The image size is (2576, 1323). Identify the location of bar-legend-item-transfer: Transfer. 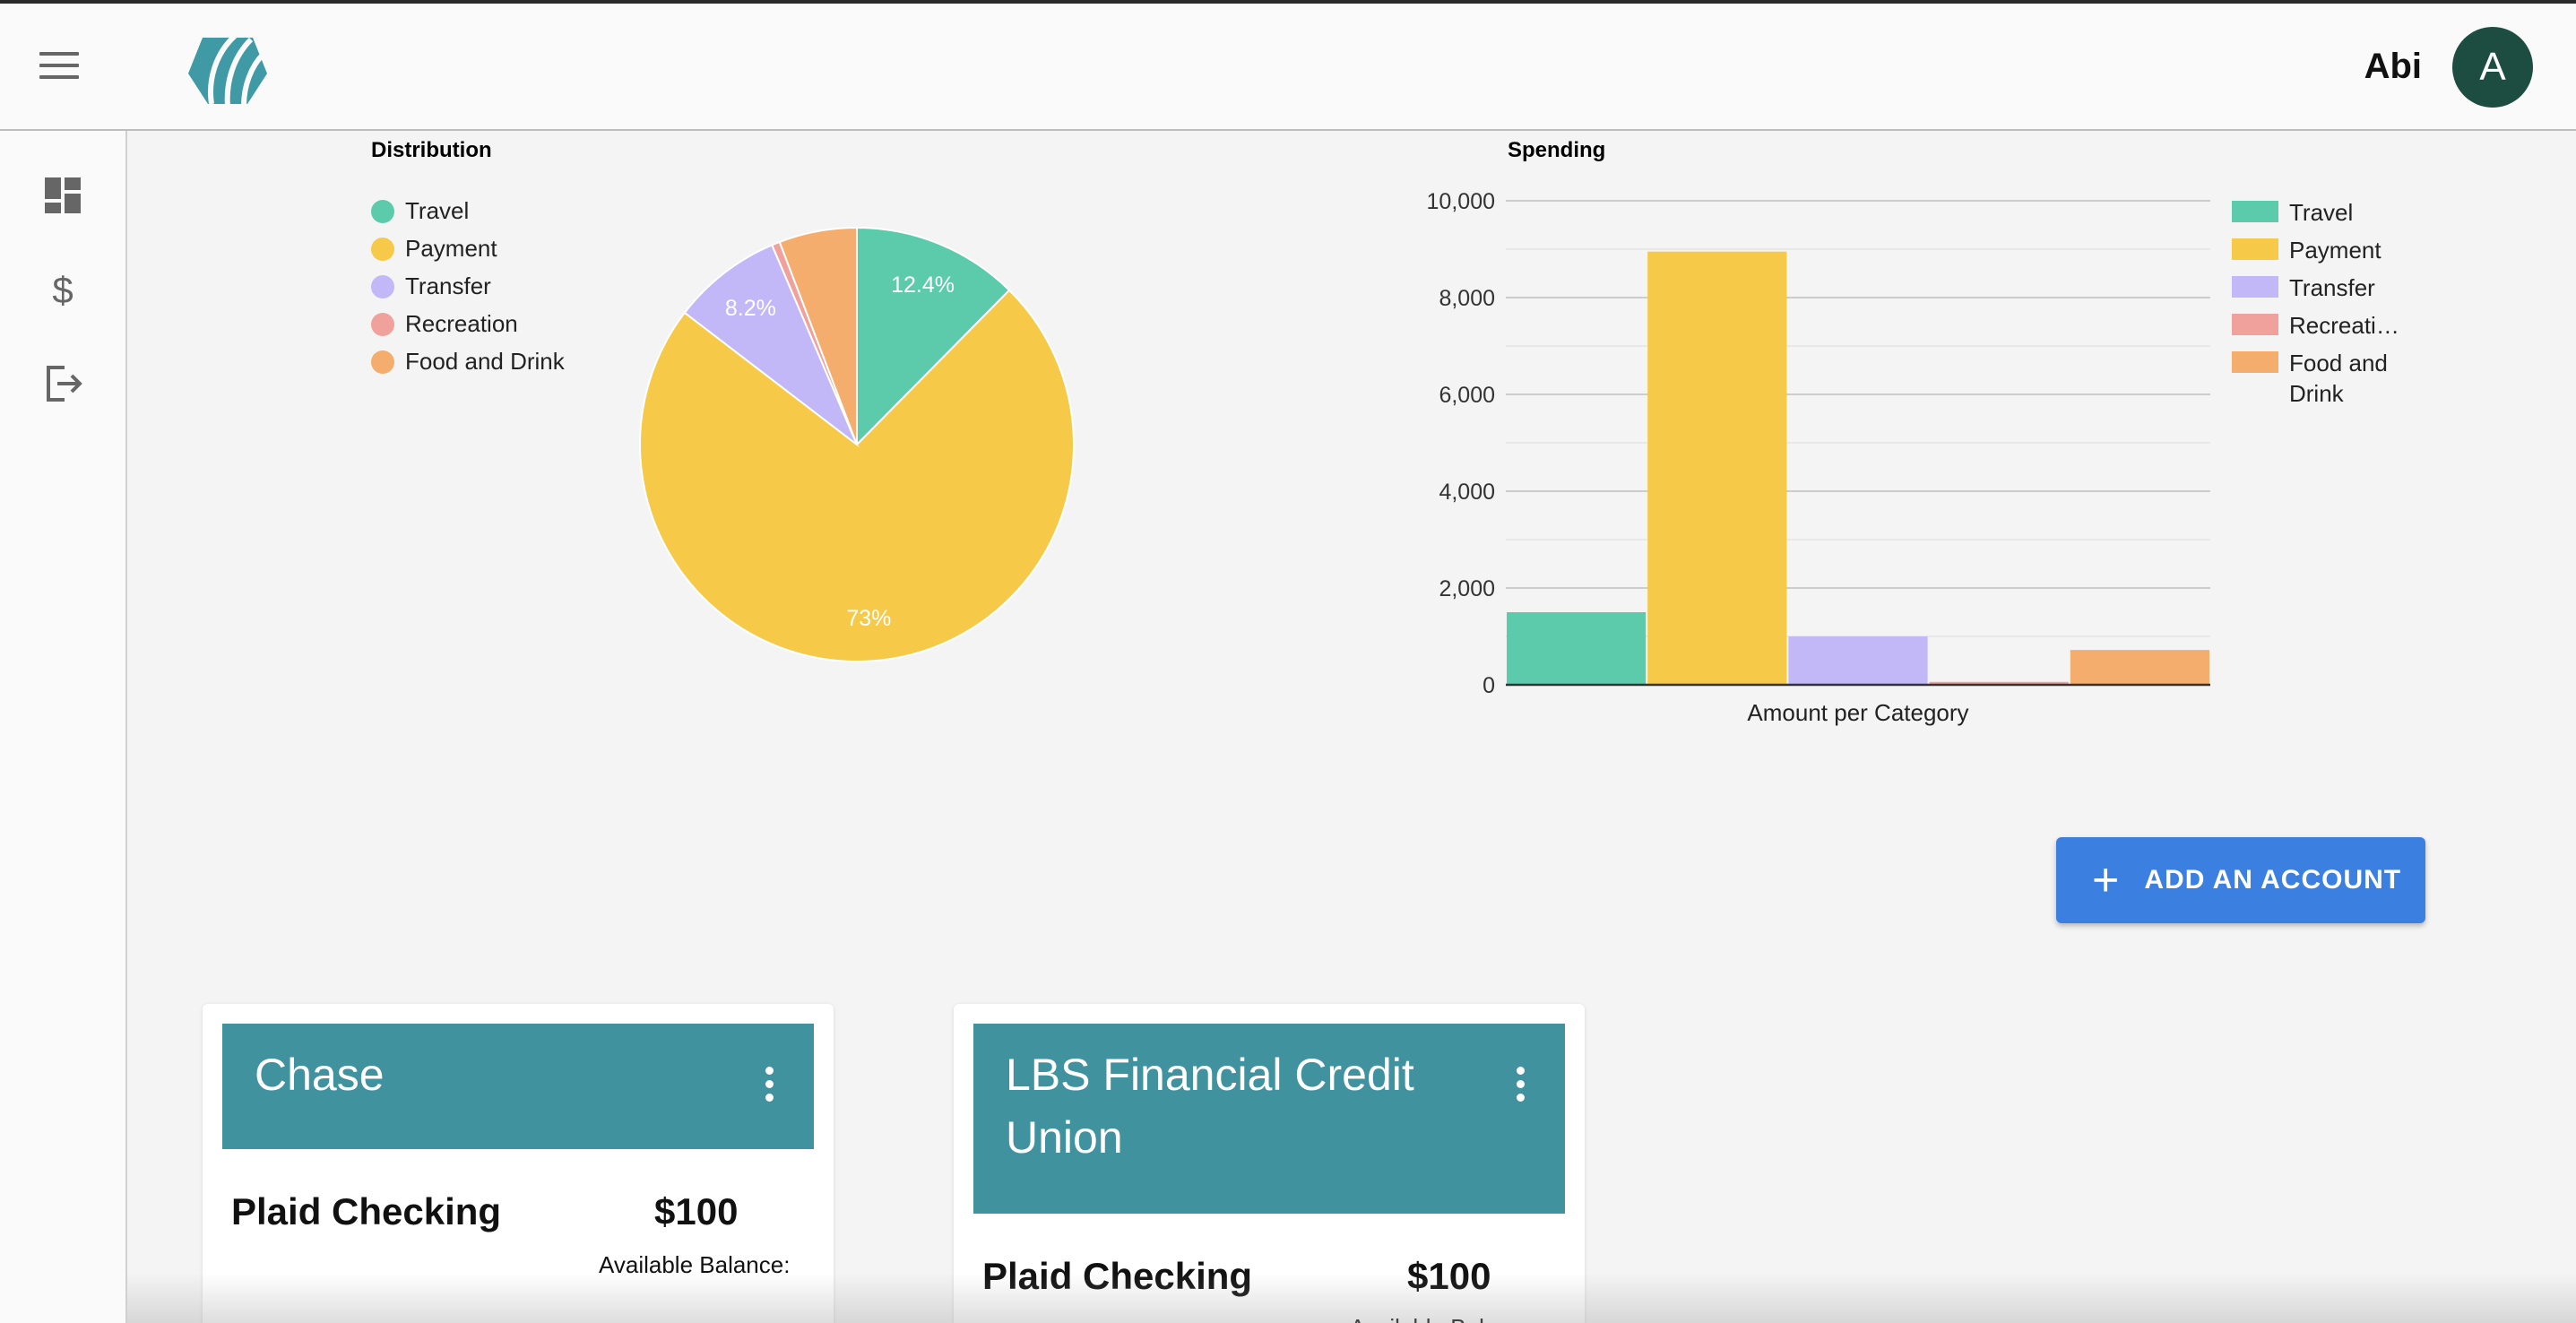
(2317, 287).